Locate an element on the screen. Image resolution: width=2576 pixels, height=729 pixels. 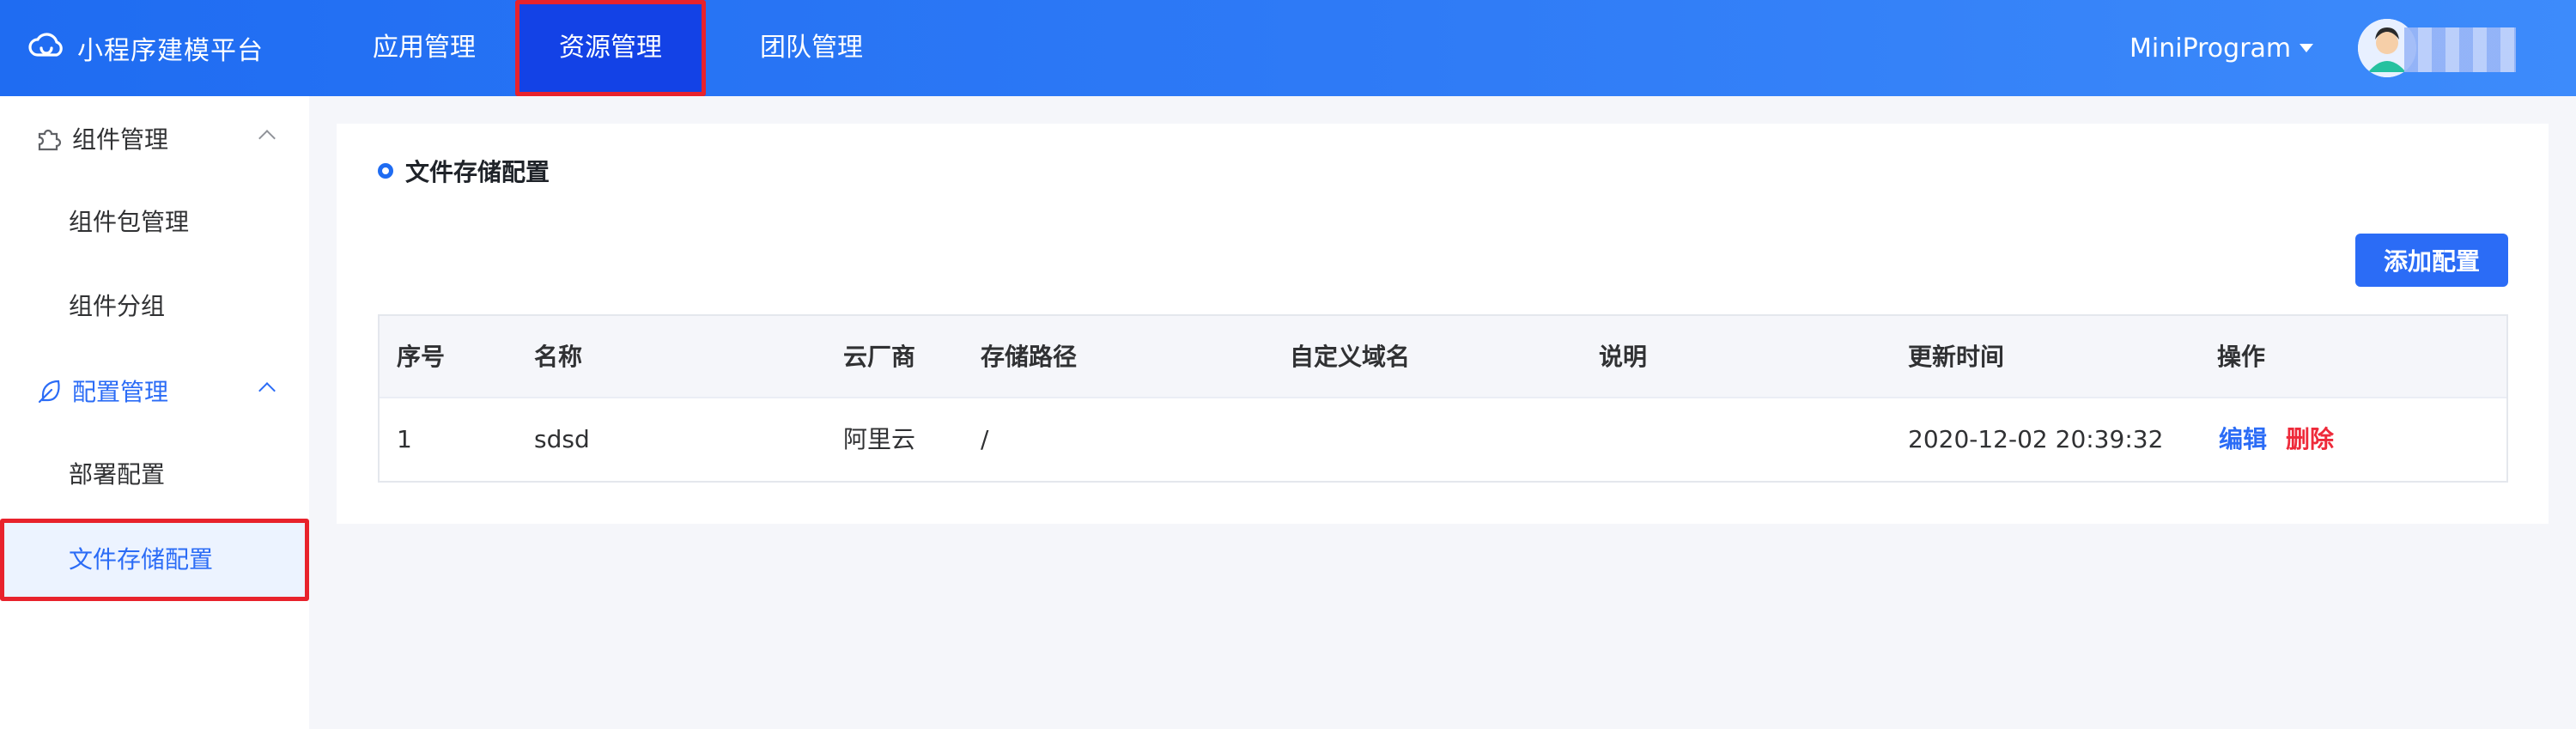
sidebar-item-component-packages: 组件包管理 is located at coordinates (154, 222).